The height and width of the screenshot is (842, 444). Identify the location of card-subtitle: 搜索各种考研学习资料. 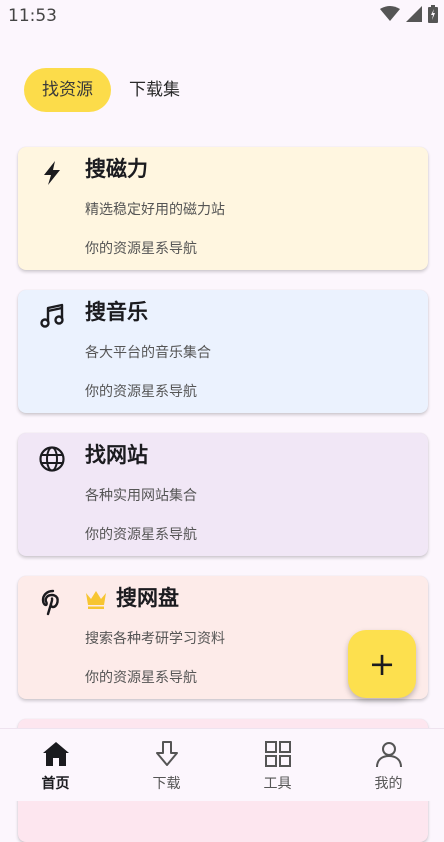
(155, 639).